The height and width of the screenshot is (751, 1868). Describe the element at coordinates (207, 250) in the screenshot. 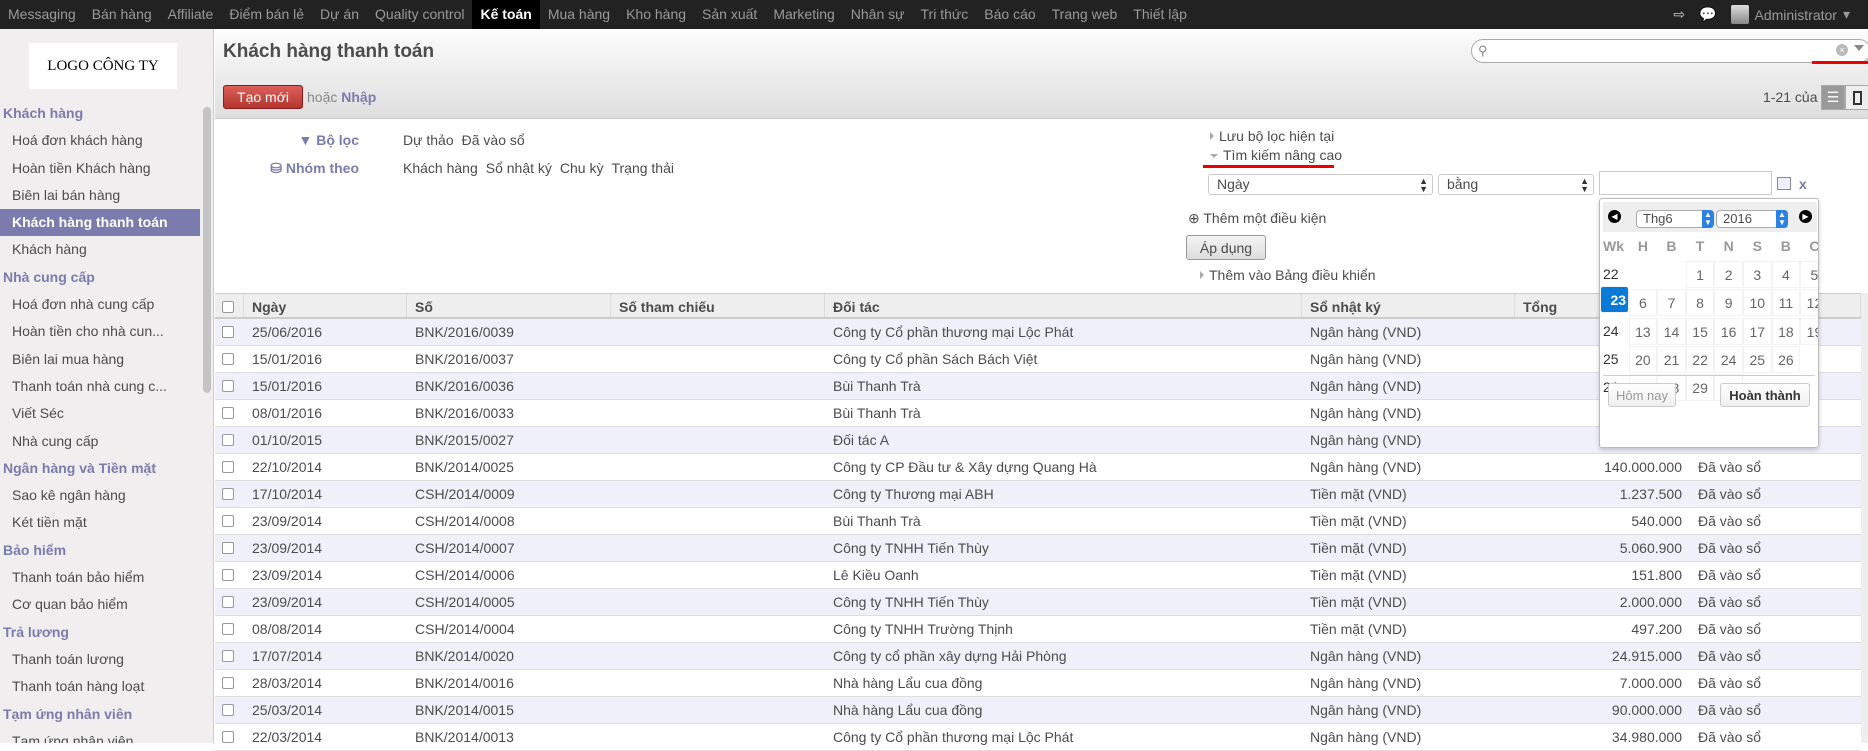

I see `sidebar-scrollbar` at that location.